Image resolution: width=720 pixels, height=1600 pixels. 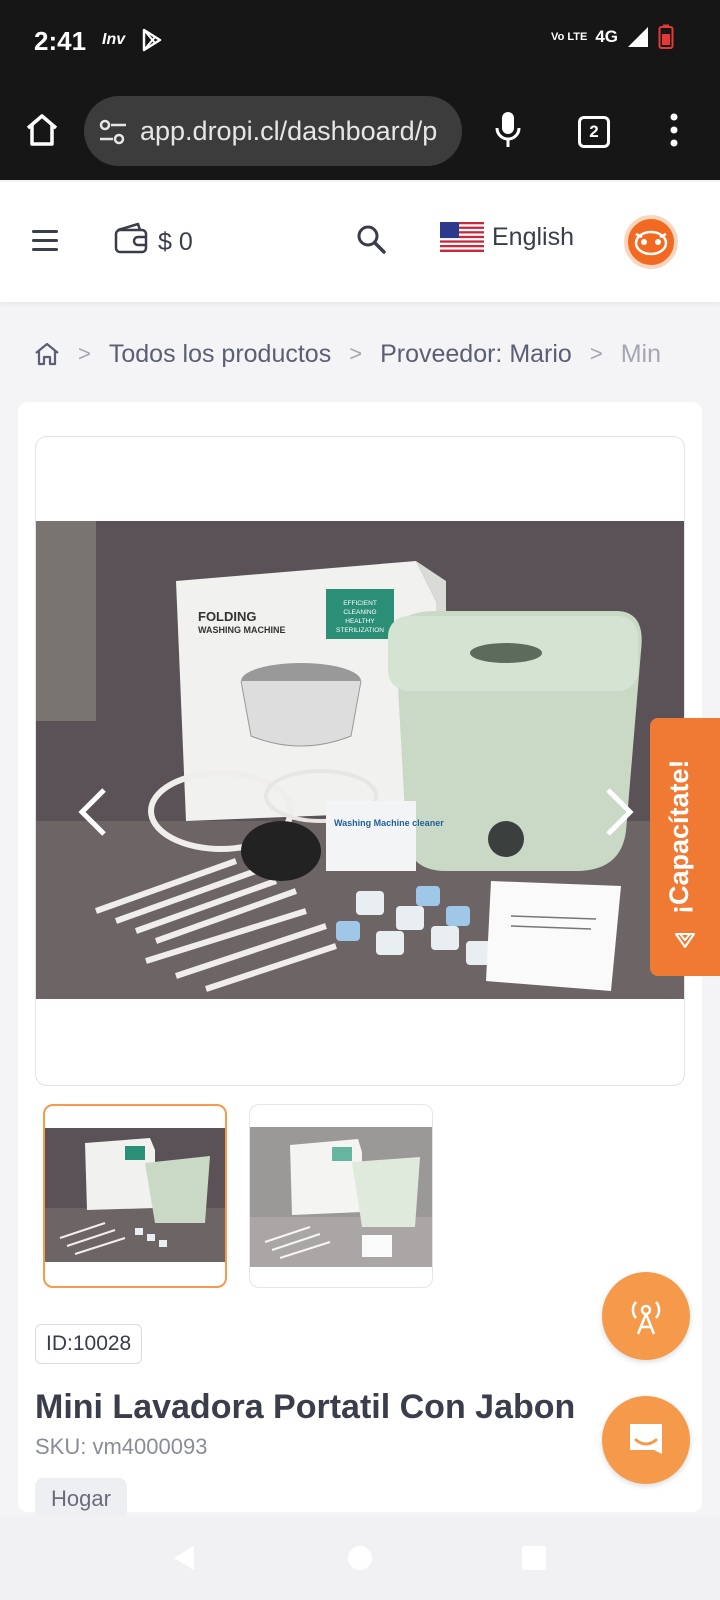 What do you see at coordinates (227, 616) in the screenshot?
I see `box-text-folding: FOLDING` at bounding box center [227, 616].